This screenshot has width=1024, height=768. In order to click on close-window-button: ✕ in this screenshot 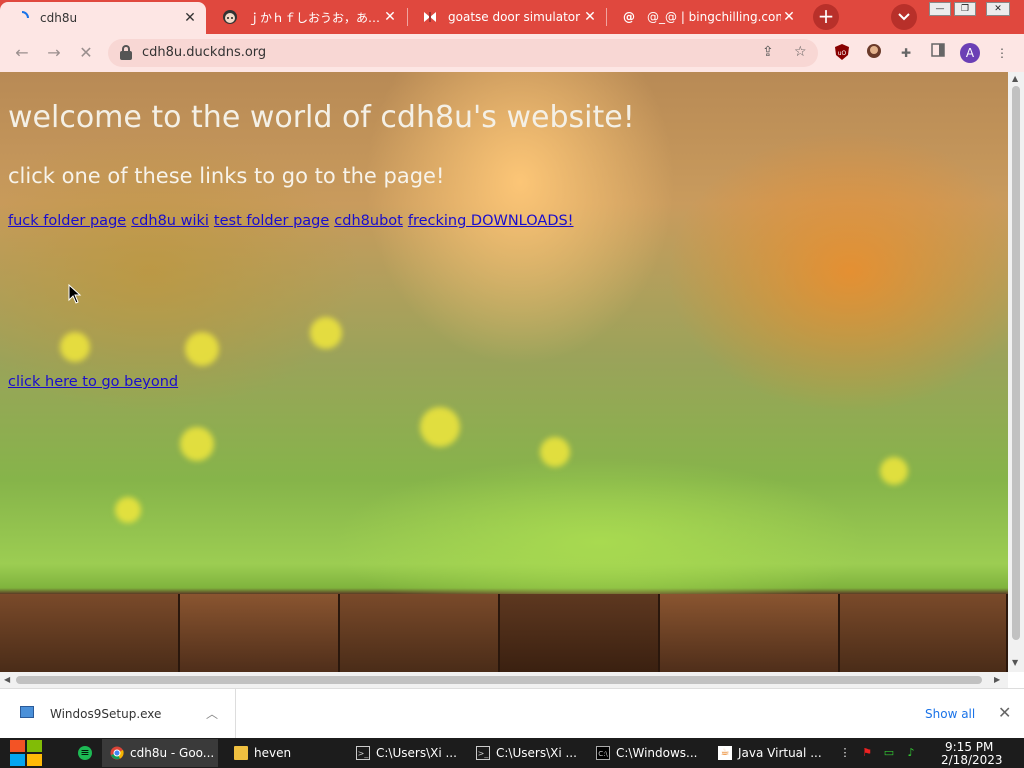, I will do `click(998, 9)`.